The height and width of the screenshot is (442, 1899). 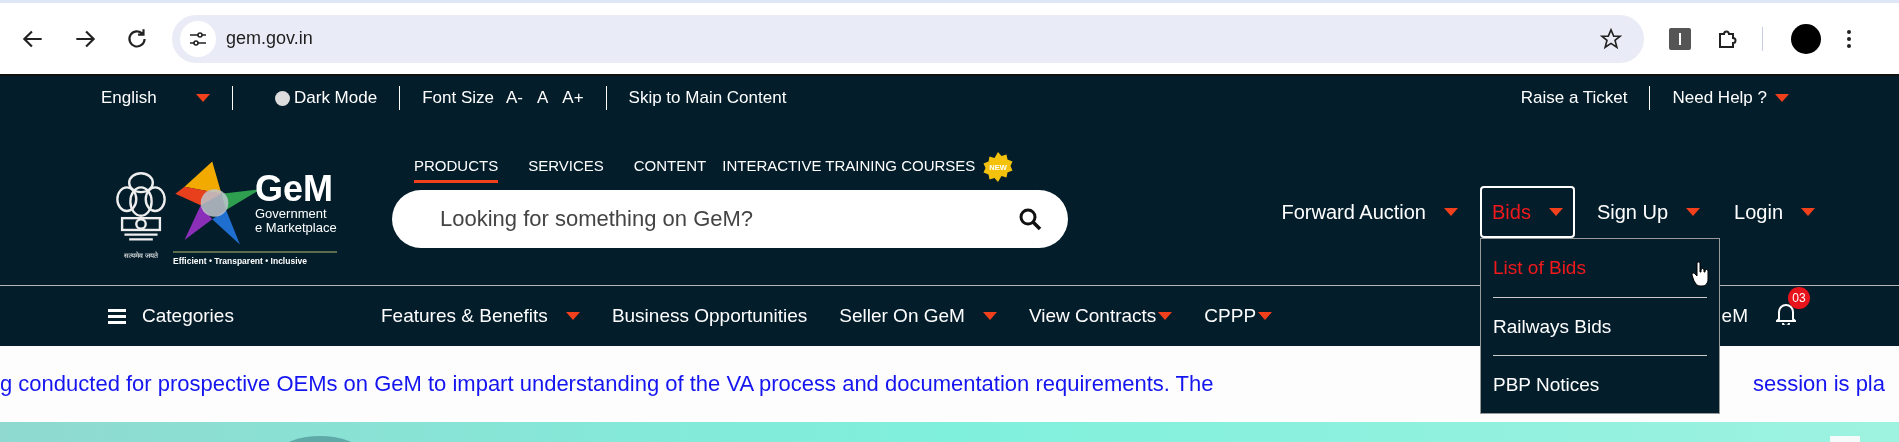 What do you see at coordinates (1818, 384) in the screenshot?
I see `news-ticker-text: session is pla` at bounding box center [1818, 384].